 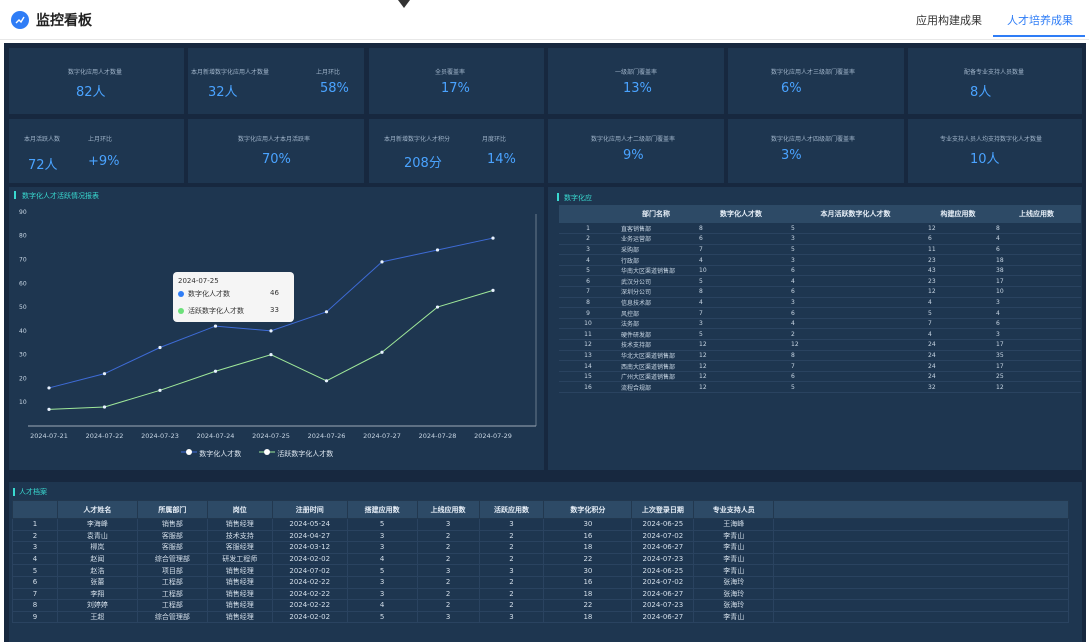 I want to click on column-header: 注册时间, so click(x=309, y=509).